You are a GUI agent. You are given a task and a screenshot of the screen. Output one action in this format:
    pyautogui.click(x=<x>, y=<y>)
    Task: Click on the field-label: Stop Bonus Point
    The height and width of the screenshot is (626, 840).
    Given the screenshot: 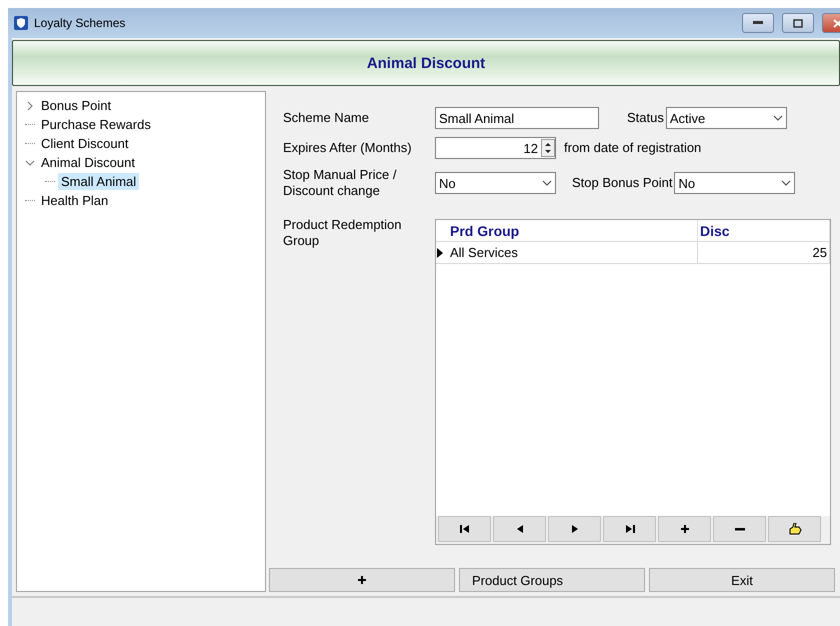 What is the action you would take?
    pyautogui.click(x=622, y=183)
    